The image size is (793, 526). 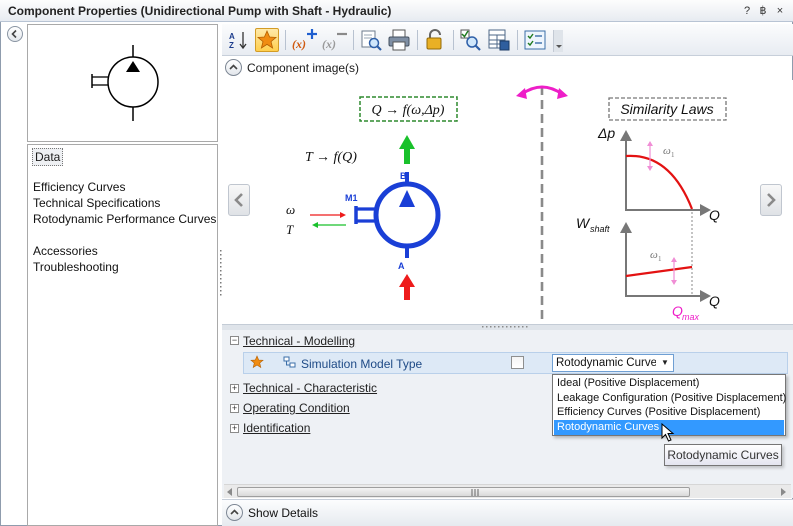 What do you see at coordinates (124, 219) in the screenshot?
I see `nav-item-rotodynamic-performance-curves: Rotodynamic Performance Curves` at bounding box center [124, 219].